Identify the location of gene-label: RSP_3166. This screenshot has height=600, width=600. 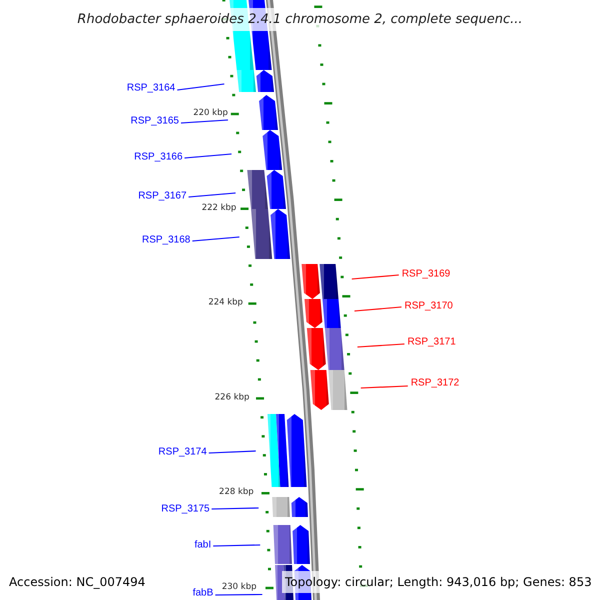
(158, 157).